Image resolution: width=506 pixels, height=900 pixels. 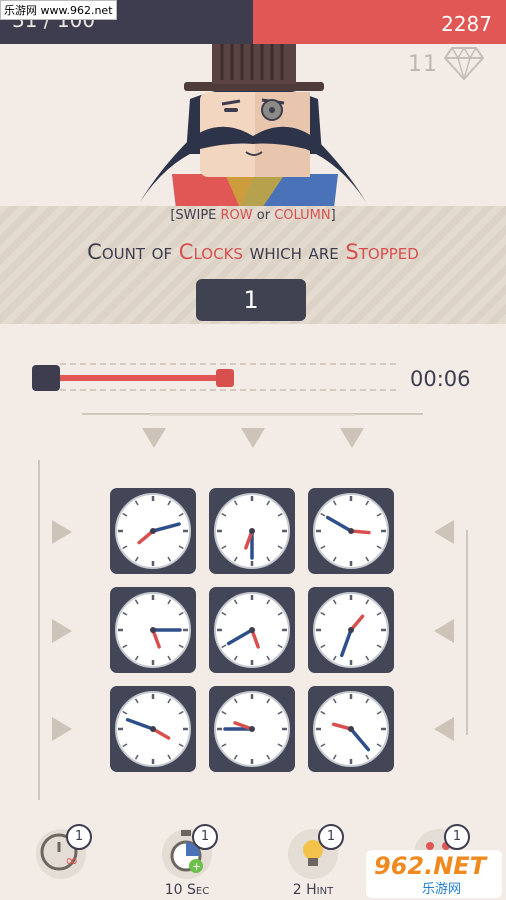 I want to click on swipe-row-1-left-arrow, so click(x=61, y=532).